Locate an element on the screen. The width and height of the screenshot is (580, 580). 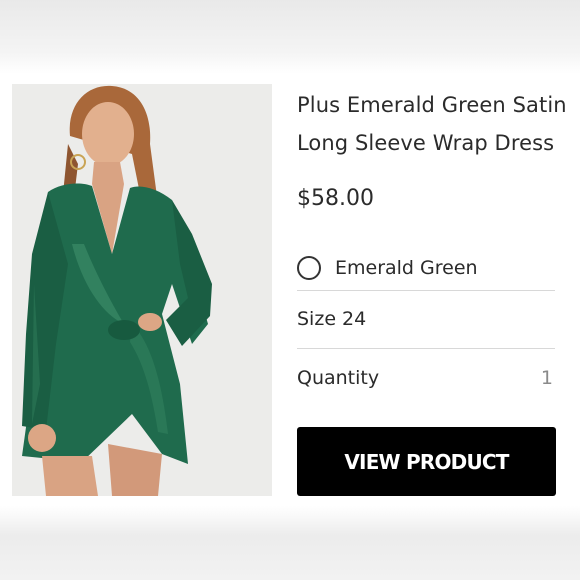
color-option: Emerald Green is located at coordinates (426, 268).